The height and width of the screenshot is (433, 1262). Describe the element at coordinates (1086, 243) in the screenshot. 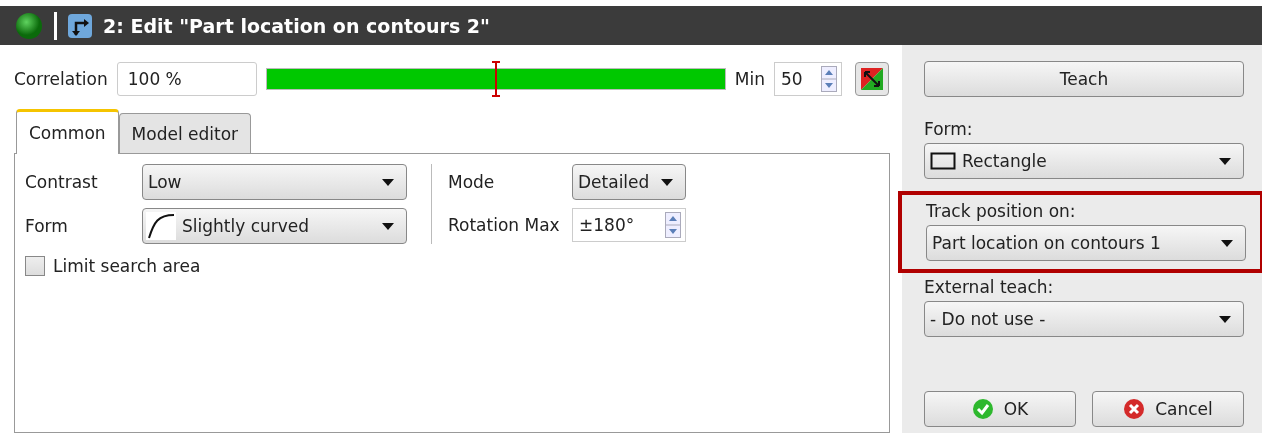

I see `track-position-dropdown: Part location on contours 1` at that location.